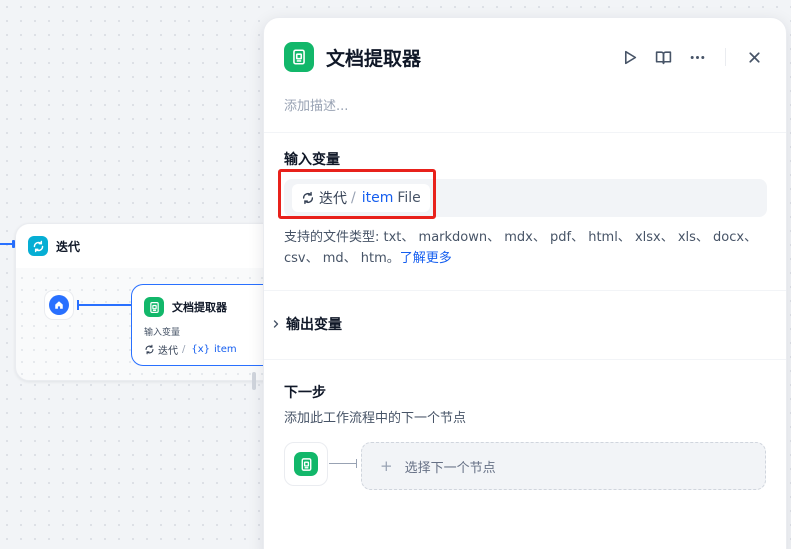  What do you see at coordinates (105, 305) in the screenshot?
I see `edge-start-to-doc` at bounding box center [105, 305].